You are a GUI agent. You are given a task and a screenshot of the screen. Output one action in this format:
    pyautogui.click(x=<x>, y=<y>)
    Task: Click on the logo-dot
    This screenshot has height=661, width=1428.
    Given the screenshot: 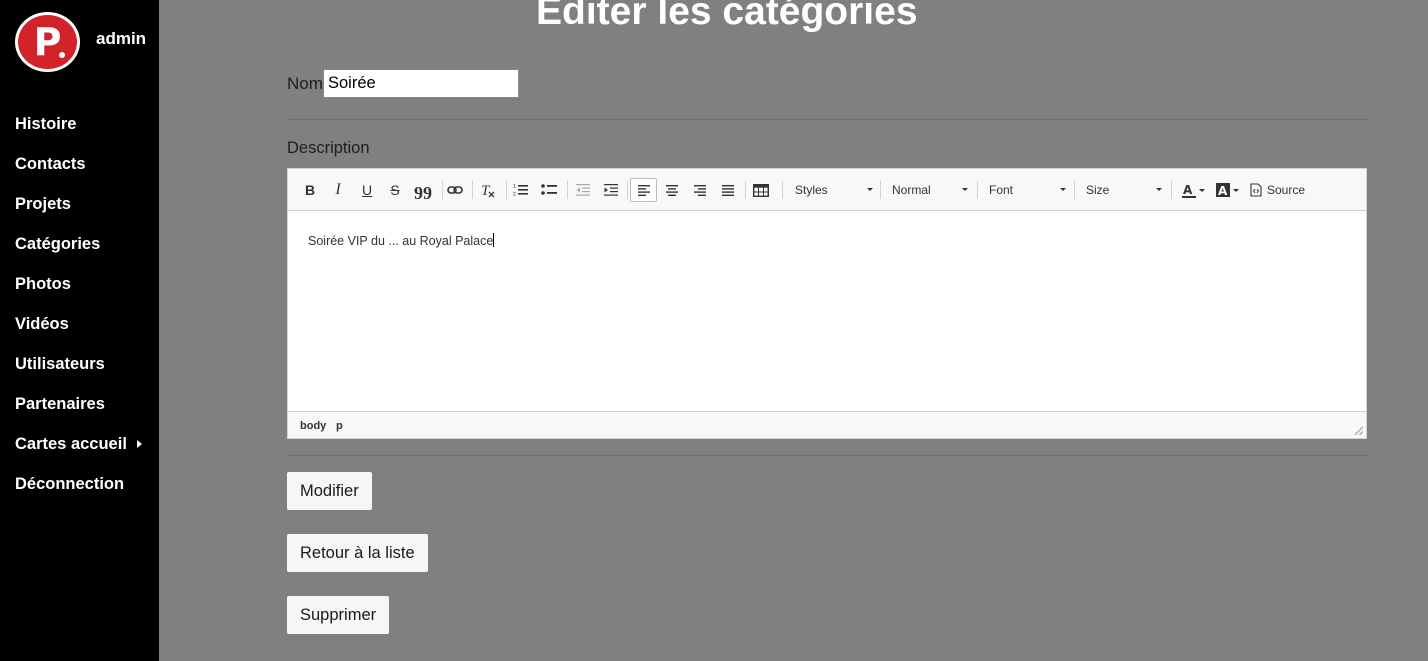 What is the action you would take?
    pyautogui.click(x=62, y=55)
    